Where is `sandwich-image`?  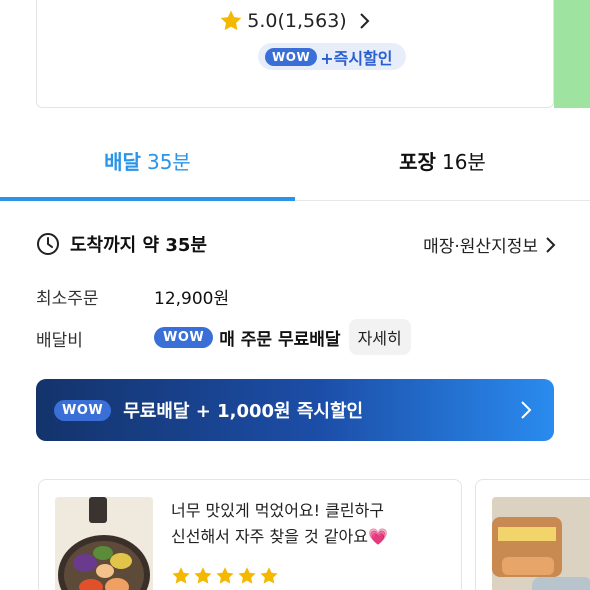 sandwich-image is located at coordinates (541, 543).